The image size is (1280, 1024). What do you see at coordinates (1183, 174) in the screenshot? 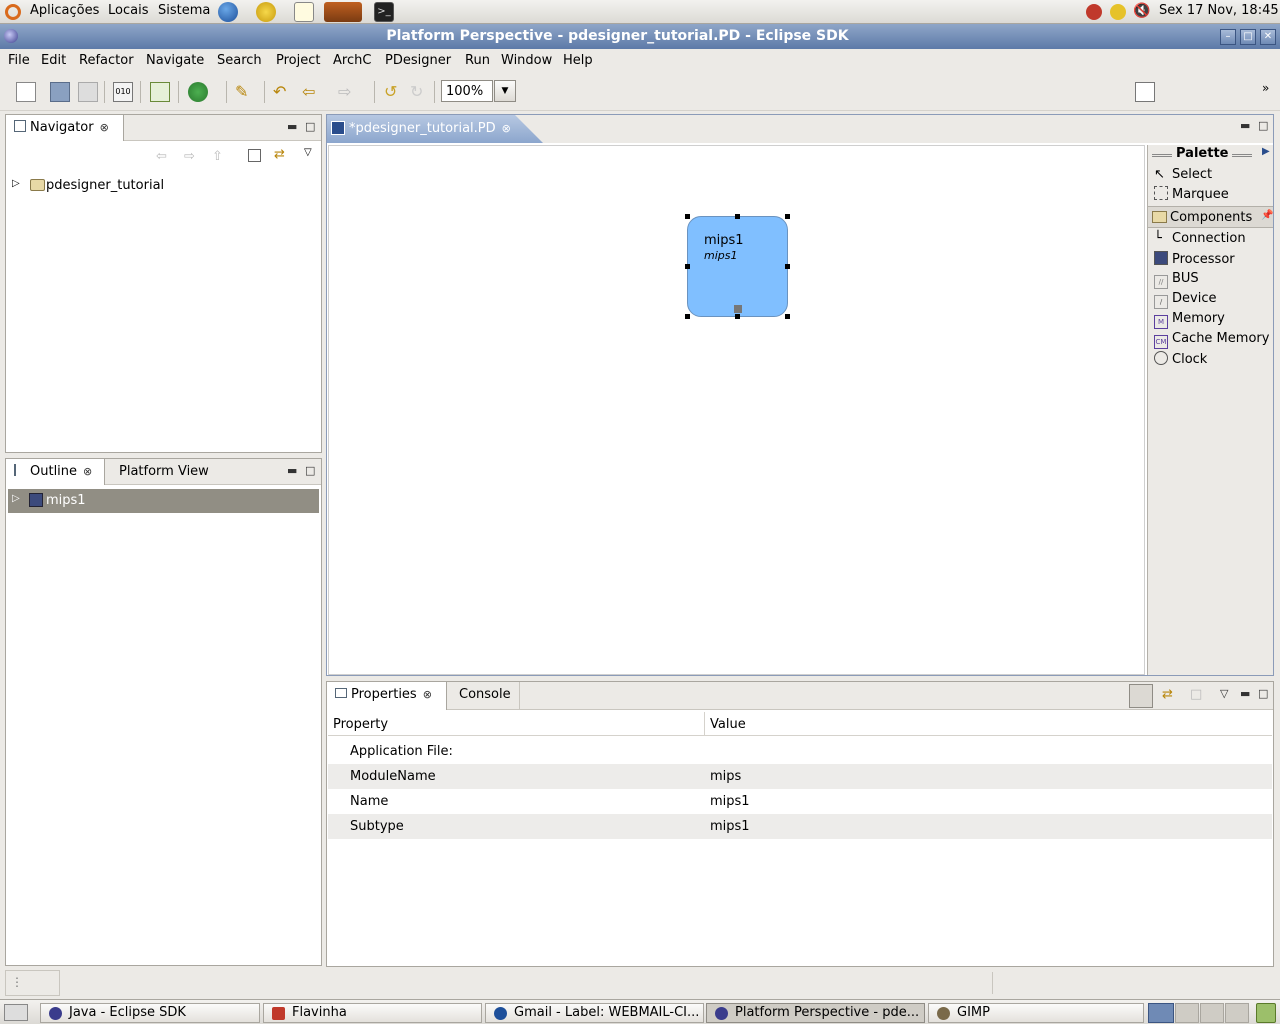
I see `palette-select-tool: ↖ Select` at bounding box center [1183, 174].